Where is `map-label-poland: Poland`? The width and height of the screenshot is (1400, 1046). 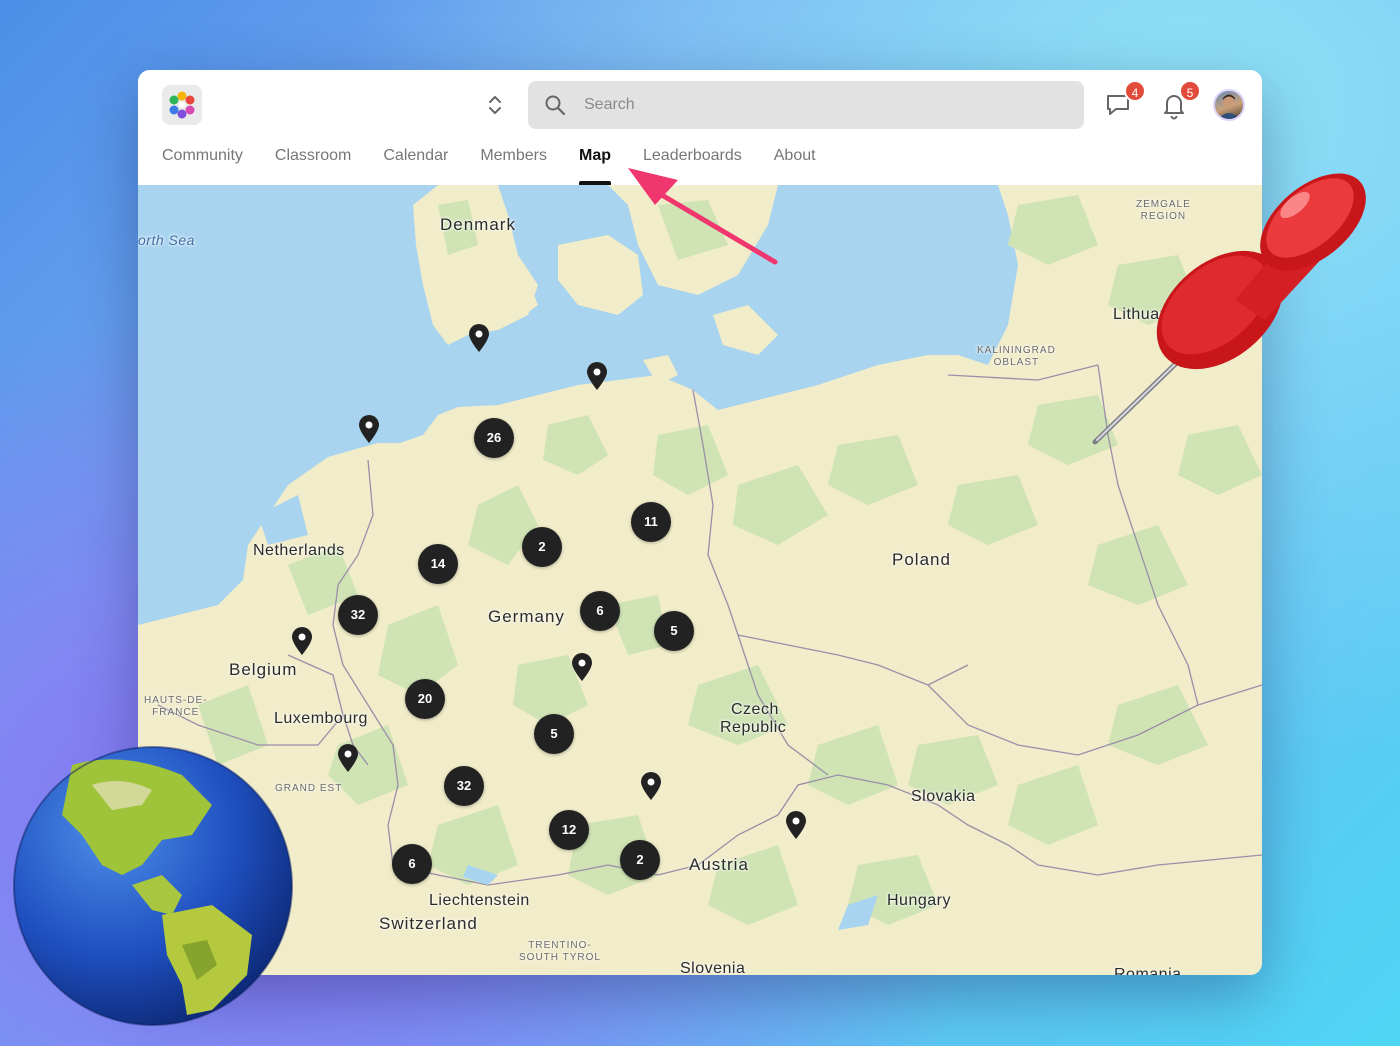 map-label-poland: Poland is located at coordinates (921, 559).